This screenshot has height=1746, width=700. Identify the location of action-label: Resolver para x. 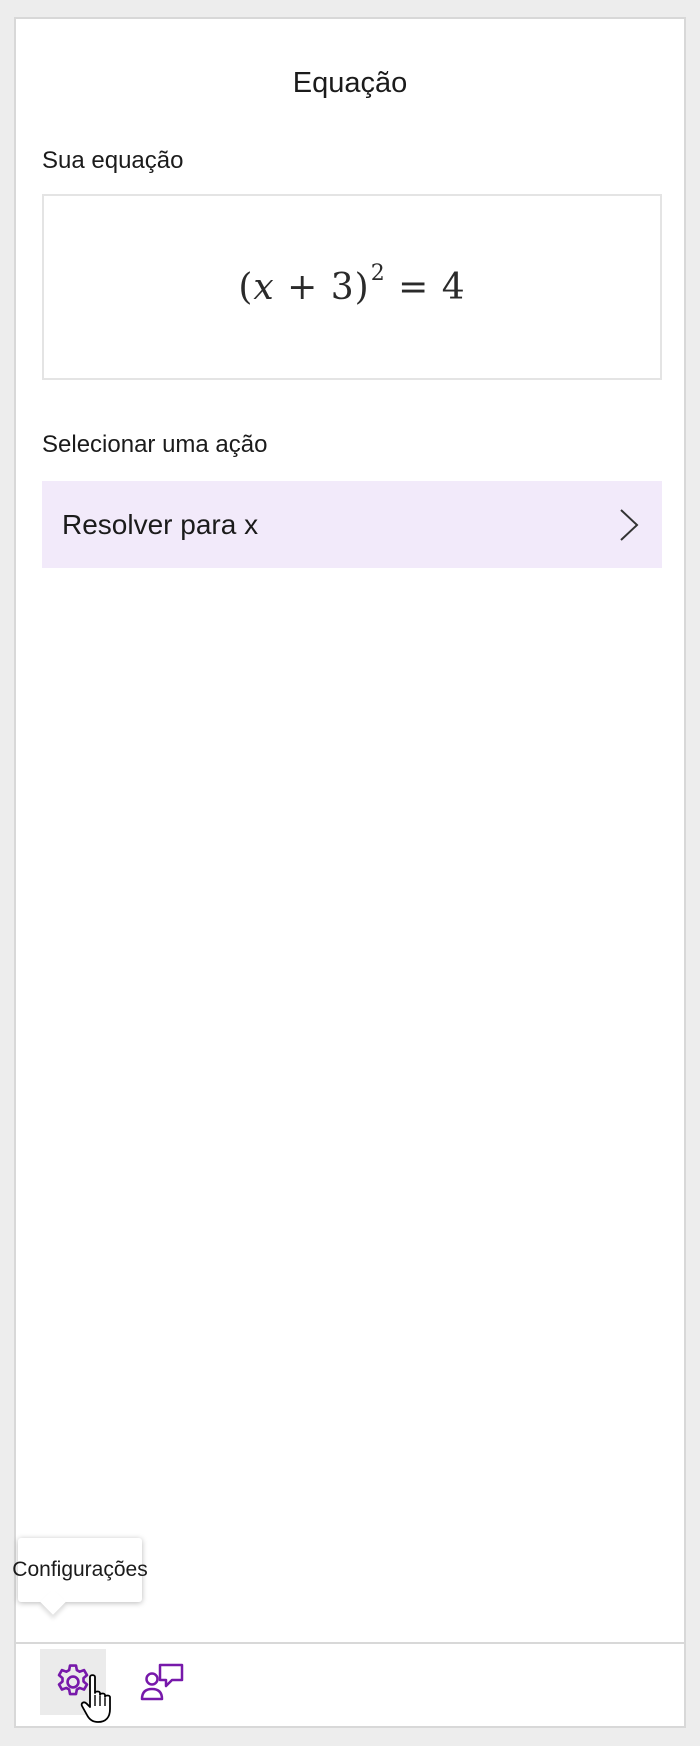
(160, 524).